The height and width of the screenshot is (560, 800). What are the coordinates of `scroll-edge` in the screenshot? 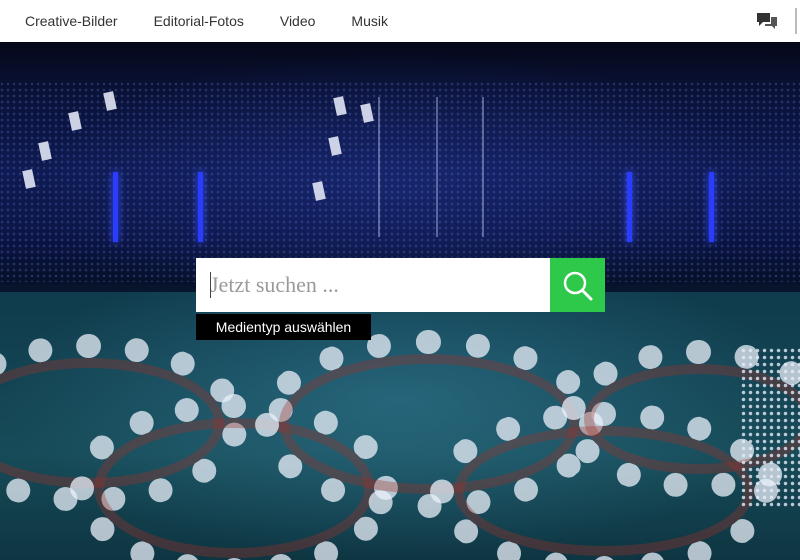 It's located at (796, 21).